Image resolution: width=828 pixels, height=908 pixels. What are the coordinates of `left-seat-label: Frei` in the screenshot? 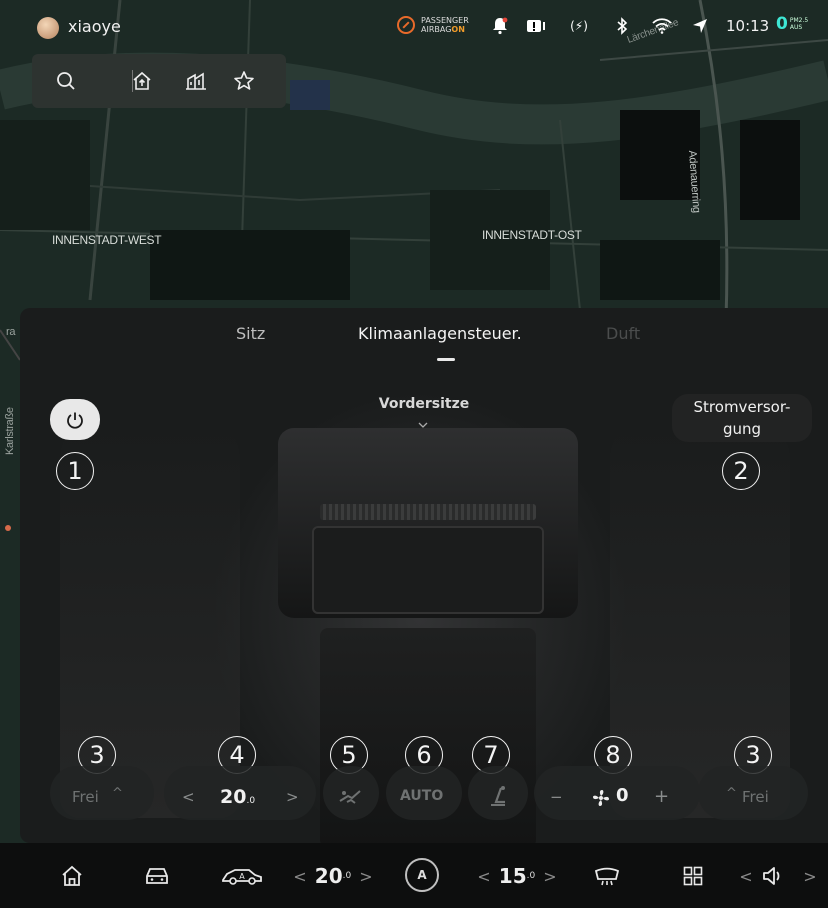 It's located at (85, 797).